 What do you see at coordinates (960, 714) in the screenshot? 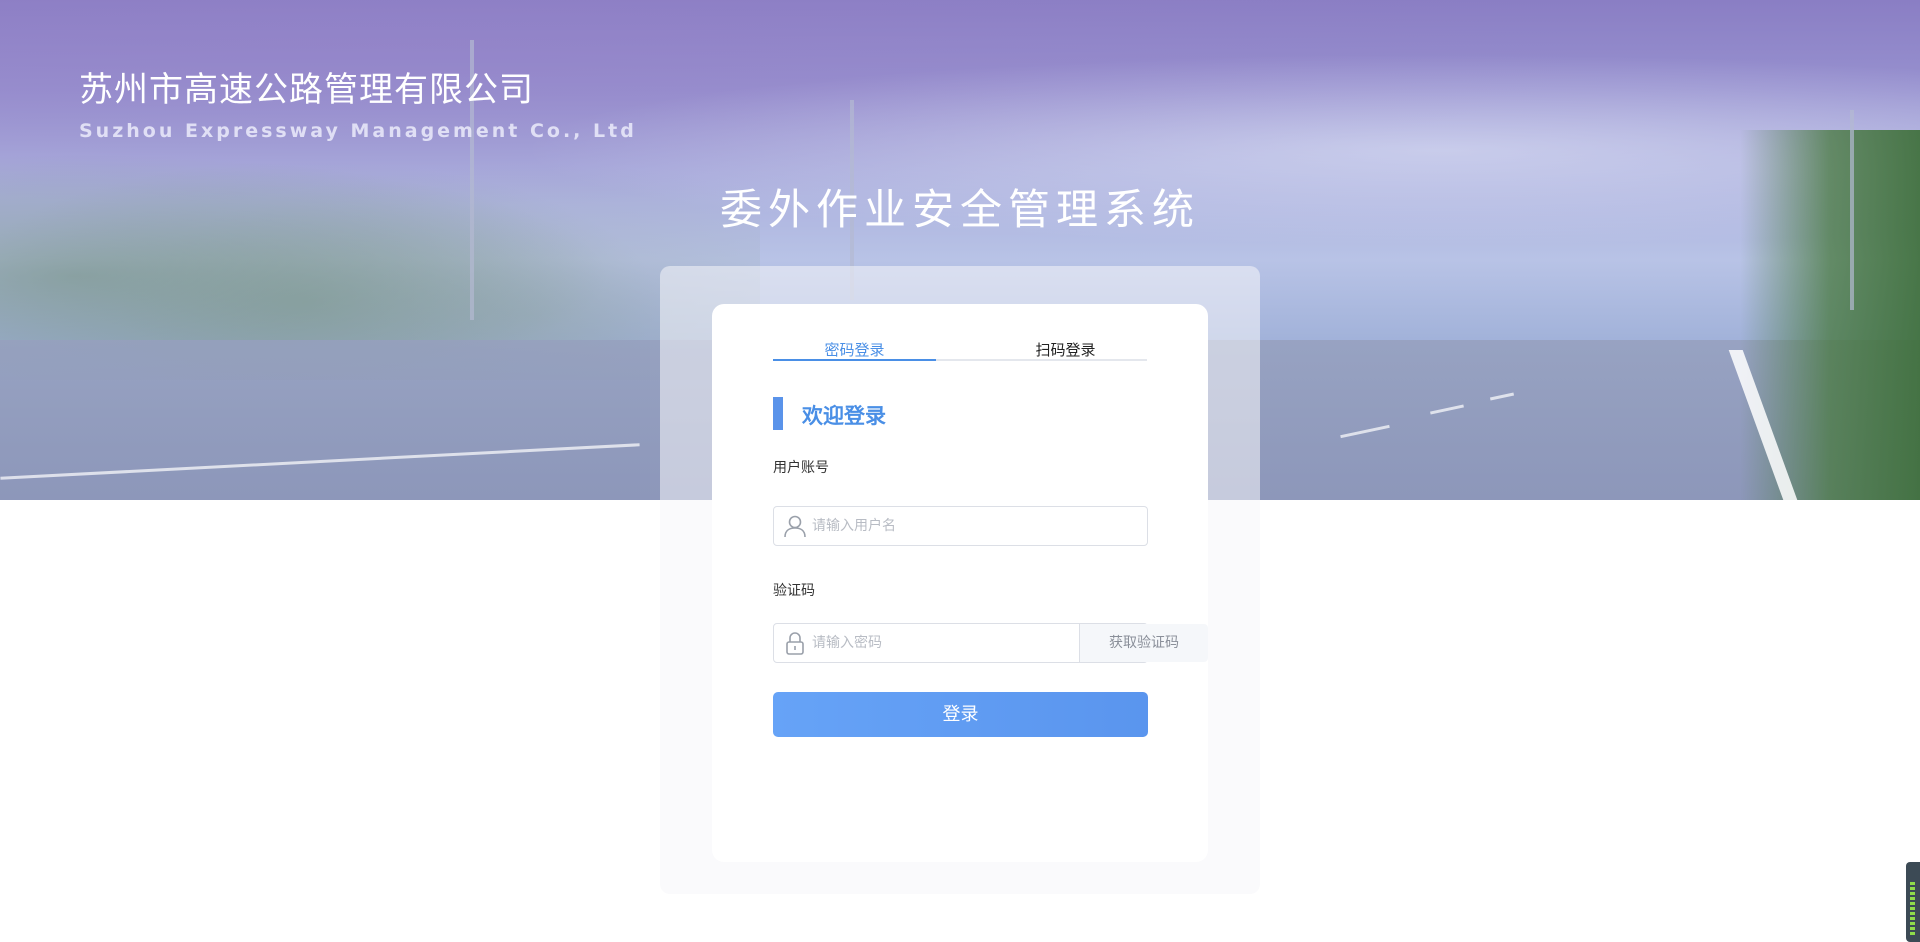
I see `login-button: 登录` at bounding box center [960, 714].